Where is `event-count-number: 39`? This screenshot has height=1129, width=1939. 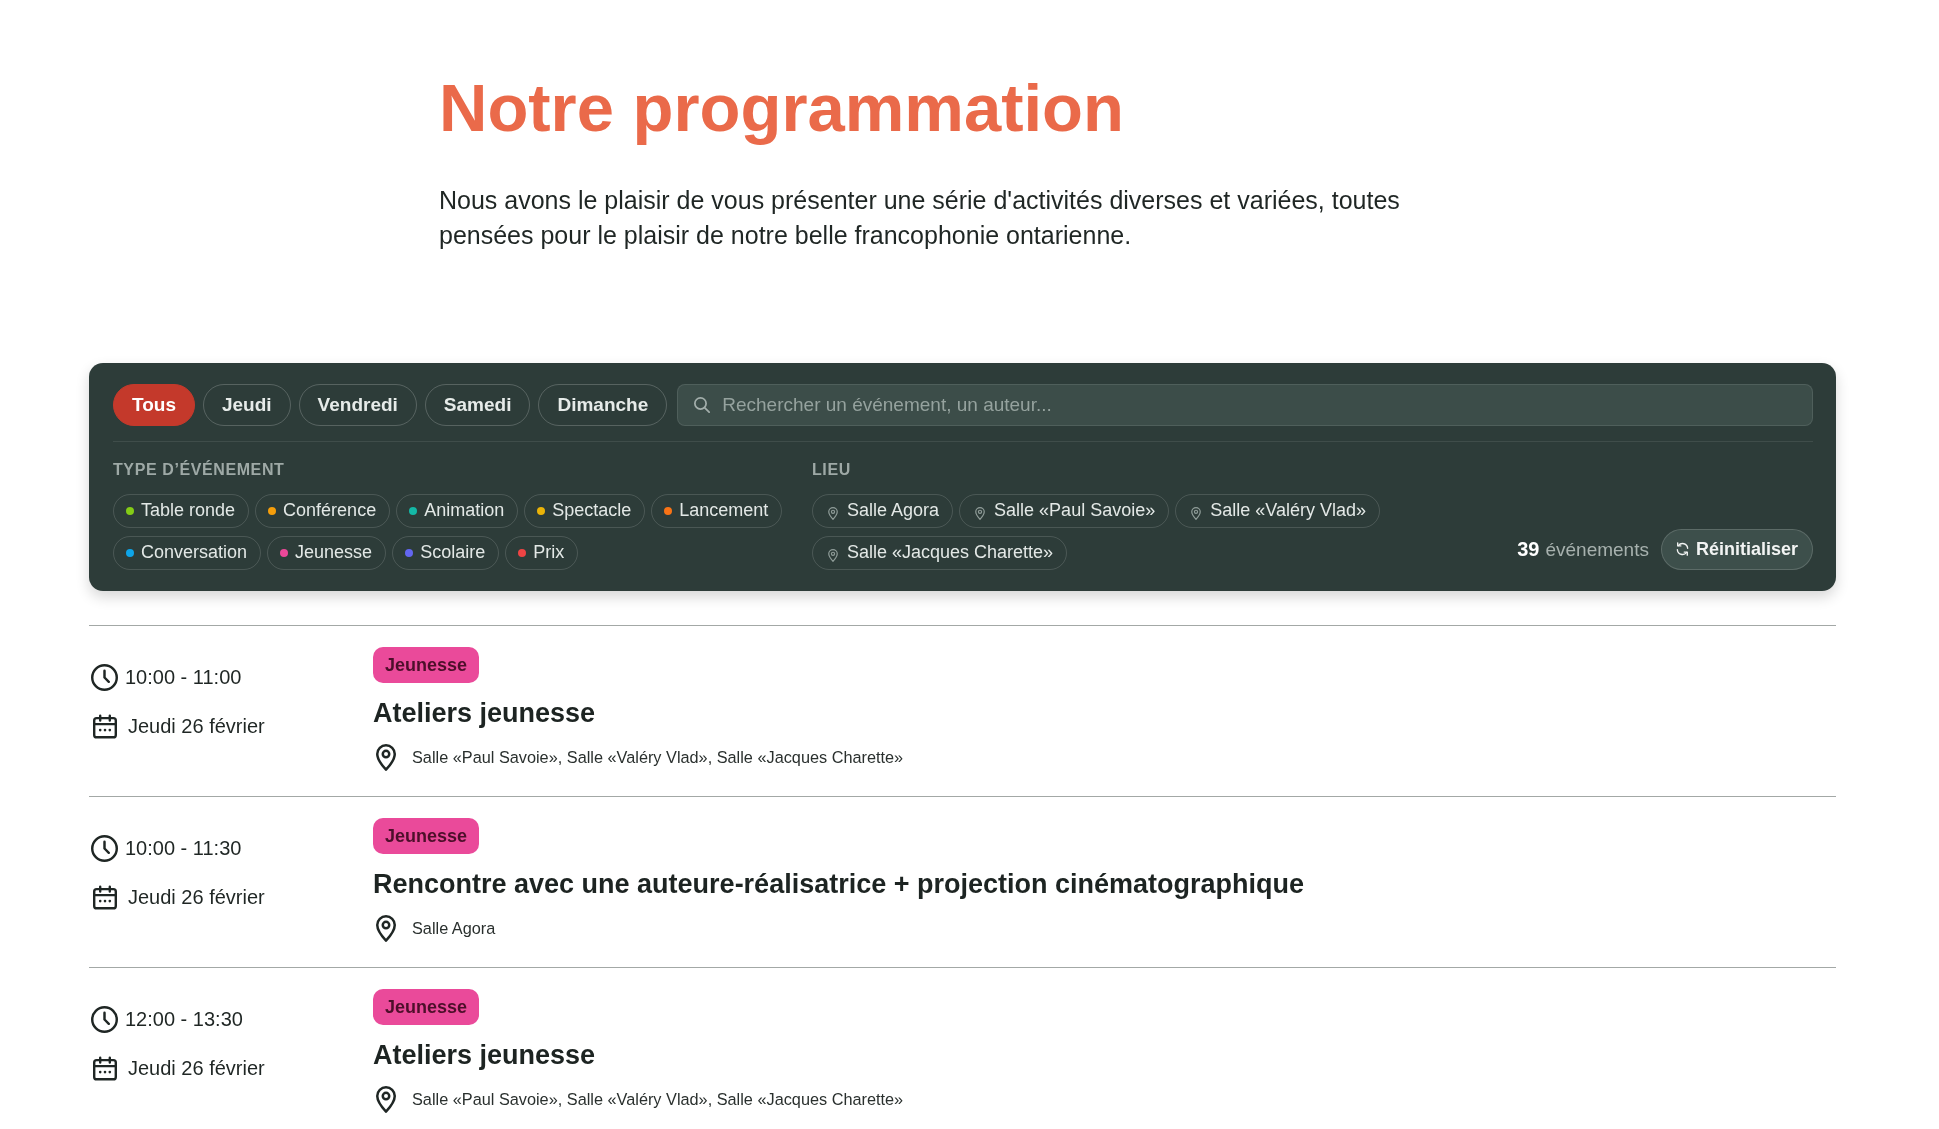
event-count-number: 39 is located at coordinates (1528, 549).